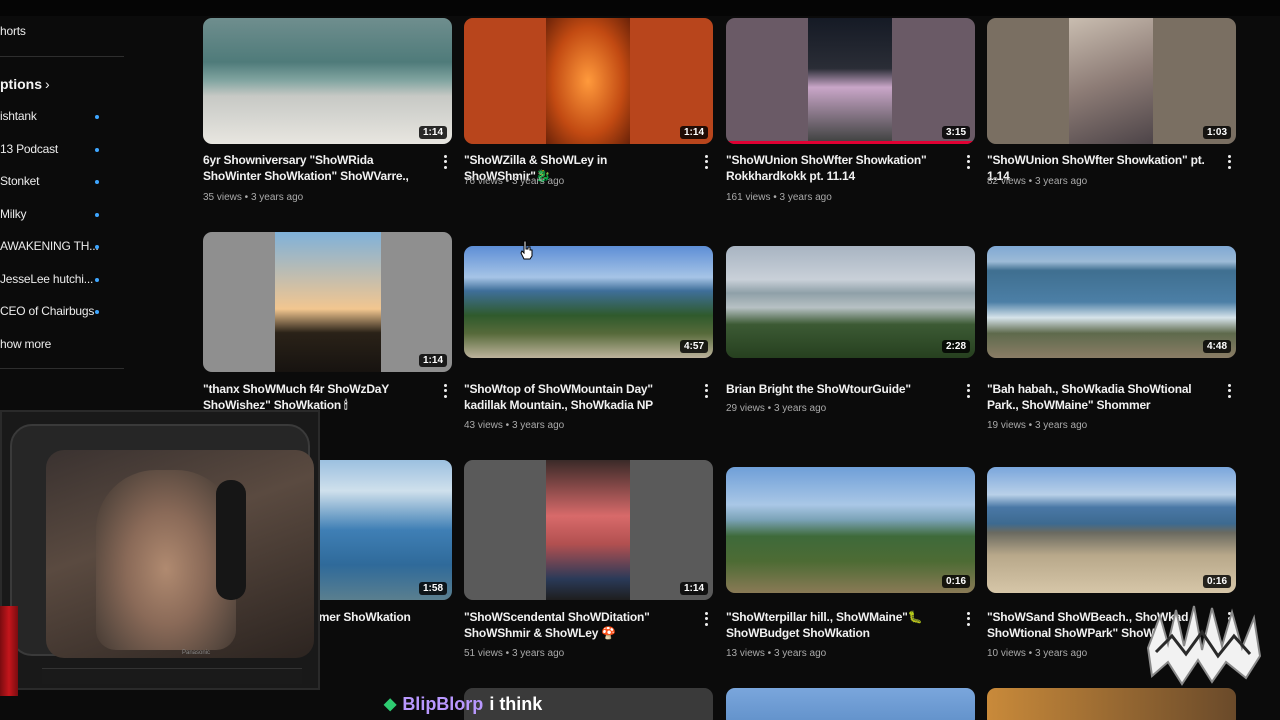 This screenshot has width=1280, height=720. I want to click on video-meta: 76 views • 3 years ago, so click(514, 181).